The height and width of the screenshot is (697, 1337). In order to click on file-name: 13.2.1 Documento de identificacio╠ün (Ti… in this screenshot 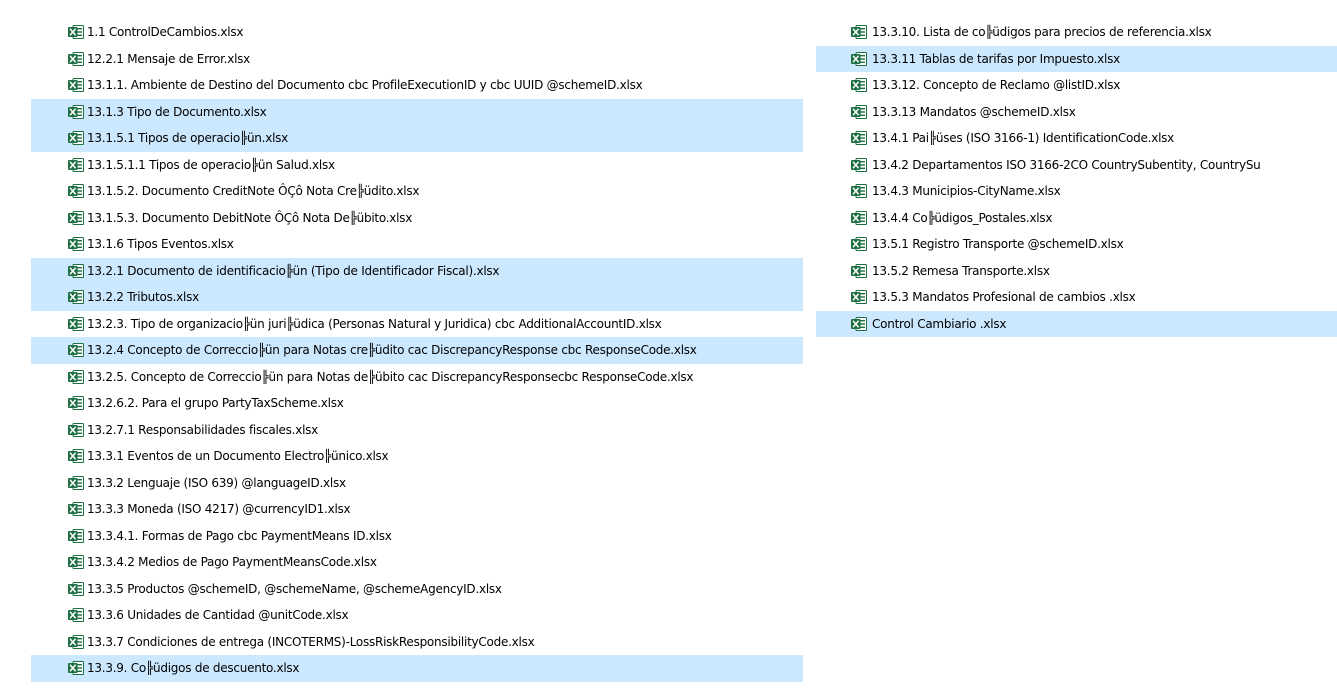, I will do `click(293, 270)`.